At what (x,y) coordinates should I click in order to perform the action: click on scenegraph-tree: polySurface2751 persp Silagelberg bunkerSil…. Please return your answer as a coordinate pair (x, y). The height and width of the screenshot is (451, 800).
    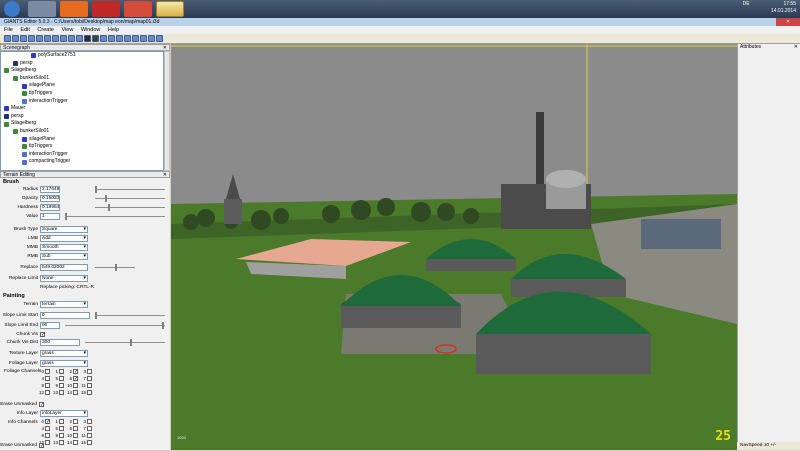
    Looking at the image, I should click on (82, 111).